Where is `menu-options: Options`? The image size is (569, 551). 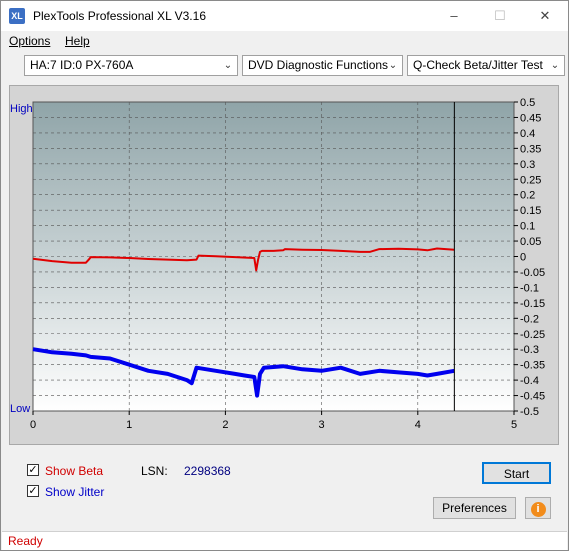
menu-options: Options is located at coordinates (29, 41).